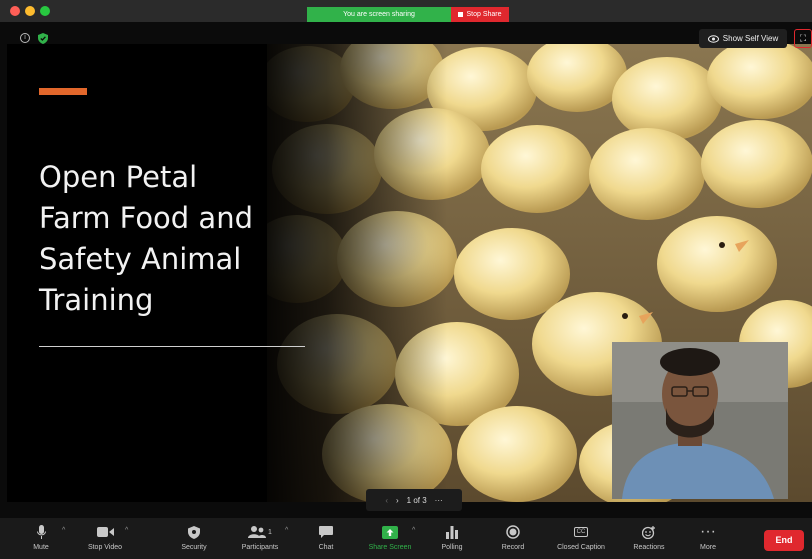 The width and height of the screenshot is (812, 559). Describe the element at coordinates (96, 300) in the screenshot. I see `slide-title-line: Training` at that location.